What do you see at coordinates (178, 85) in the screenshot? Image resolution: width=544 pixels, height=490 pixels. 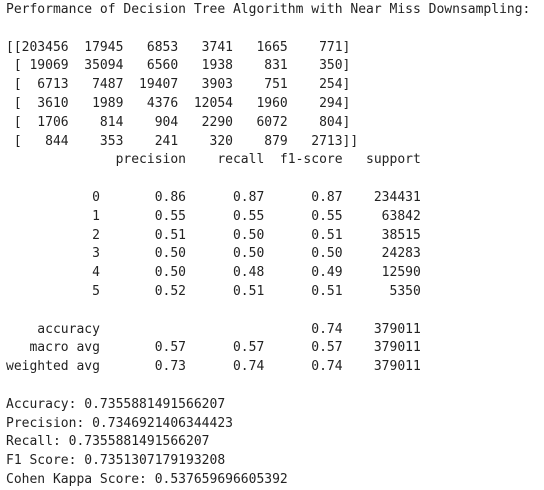 I see `matrix-row: [ 6713 7487 19407 3903 751 254]` at bounding box center [178, 85].